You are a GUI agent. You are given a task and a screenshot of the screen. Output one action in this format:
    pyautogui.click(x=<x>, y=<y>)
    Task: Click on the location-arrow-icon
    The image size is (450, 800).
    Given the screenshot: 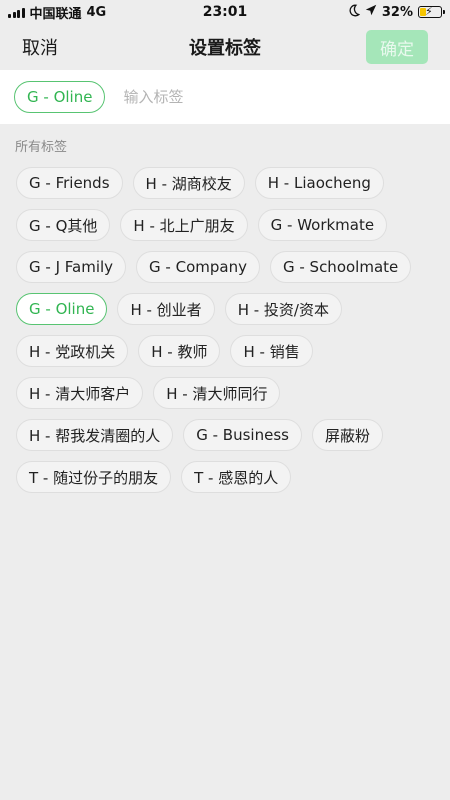 What is the action you would take?
    pyautogui.click(x=371, y=12)
    